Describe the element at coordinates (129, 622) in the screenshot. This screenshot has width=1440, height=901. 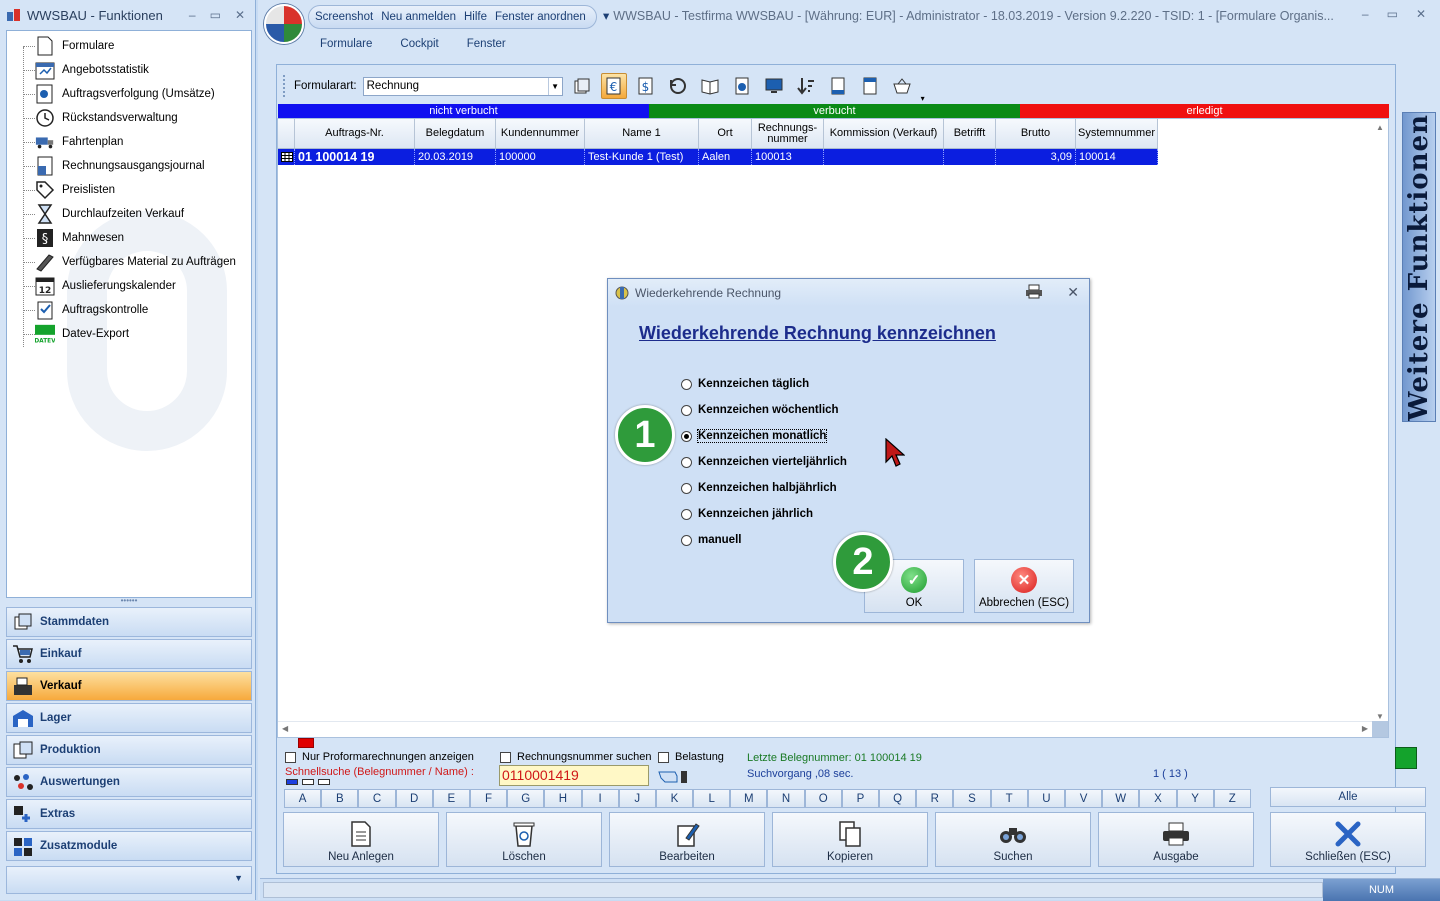
I see `nav-stammdaten: Stammdaten` at that location.